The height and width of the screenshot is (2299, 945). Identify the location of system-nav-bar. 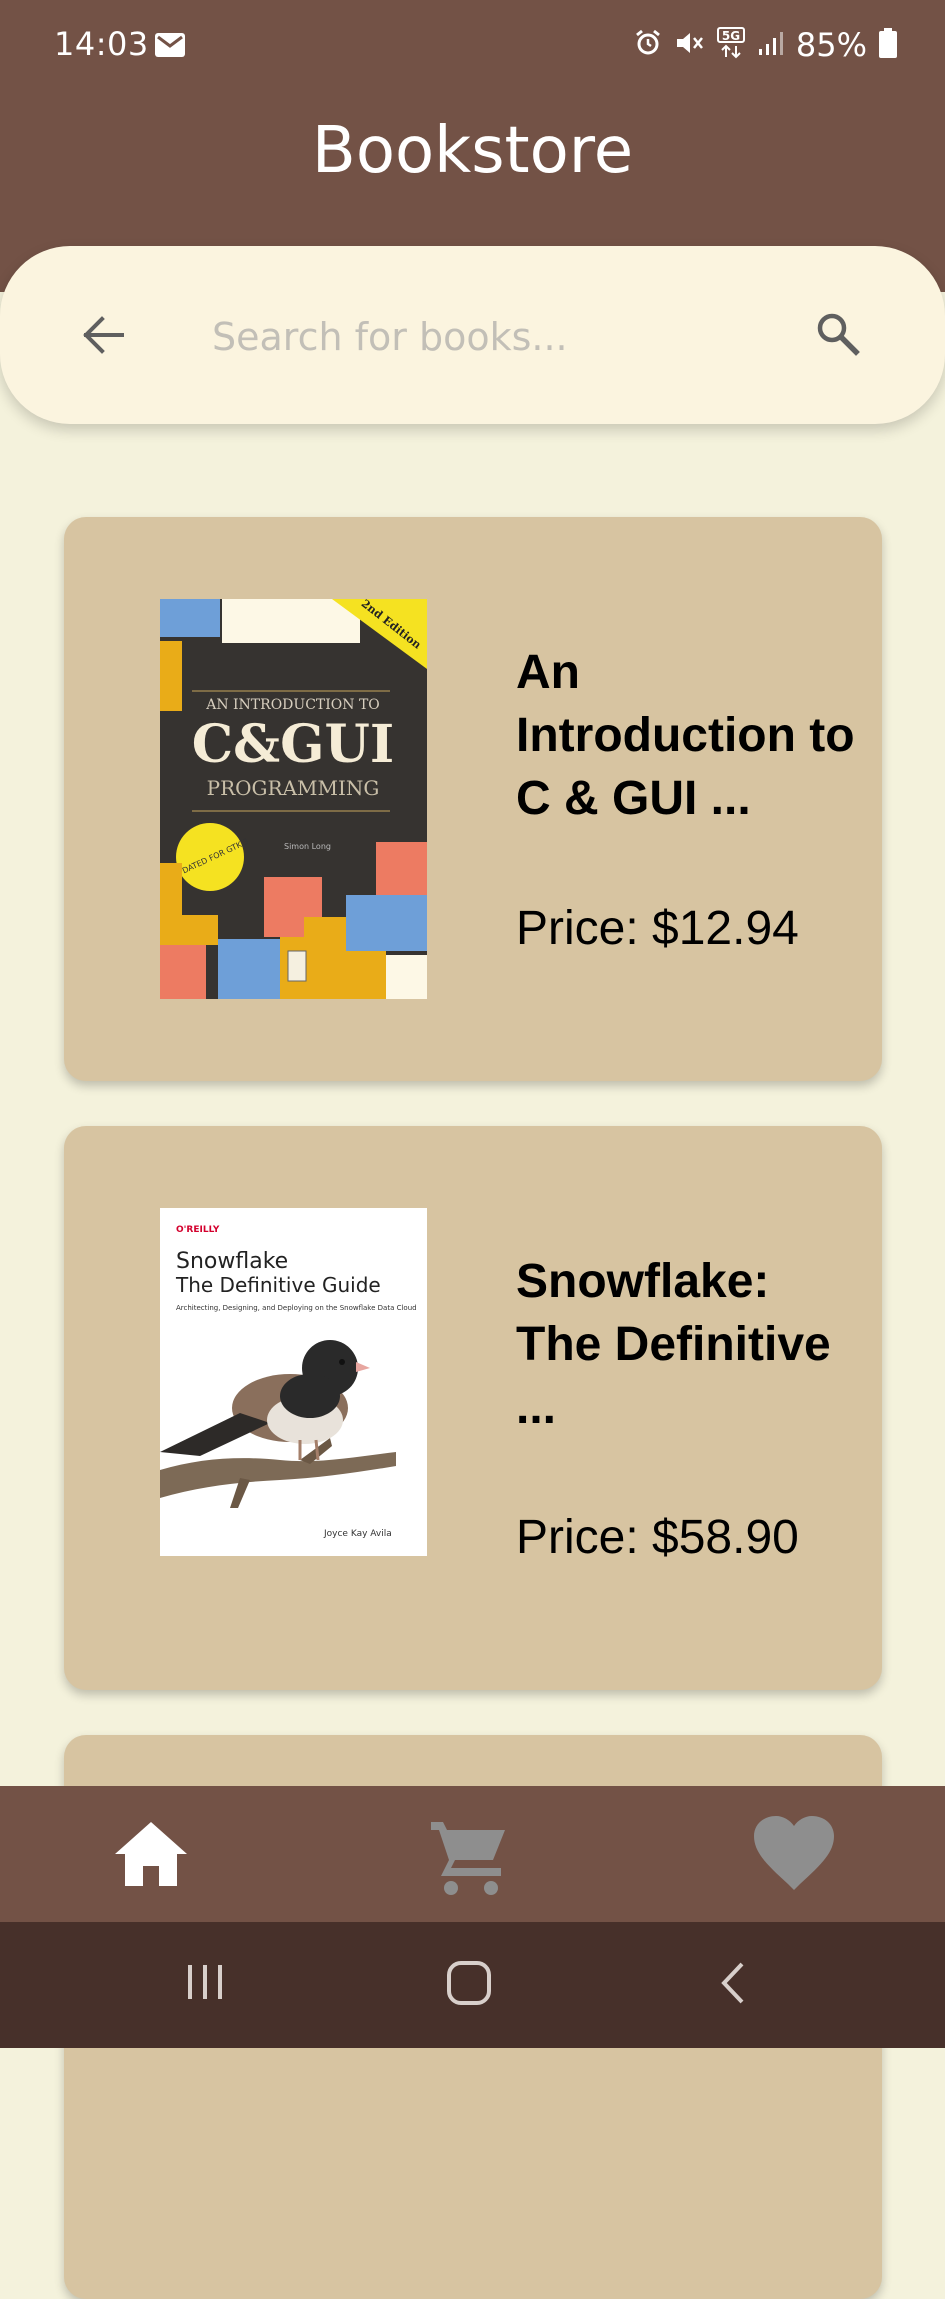
(472, 1985).